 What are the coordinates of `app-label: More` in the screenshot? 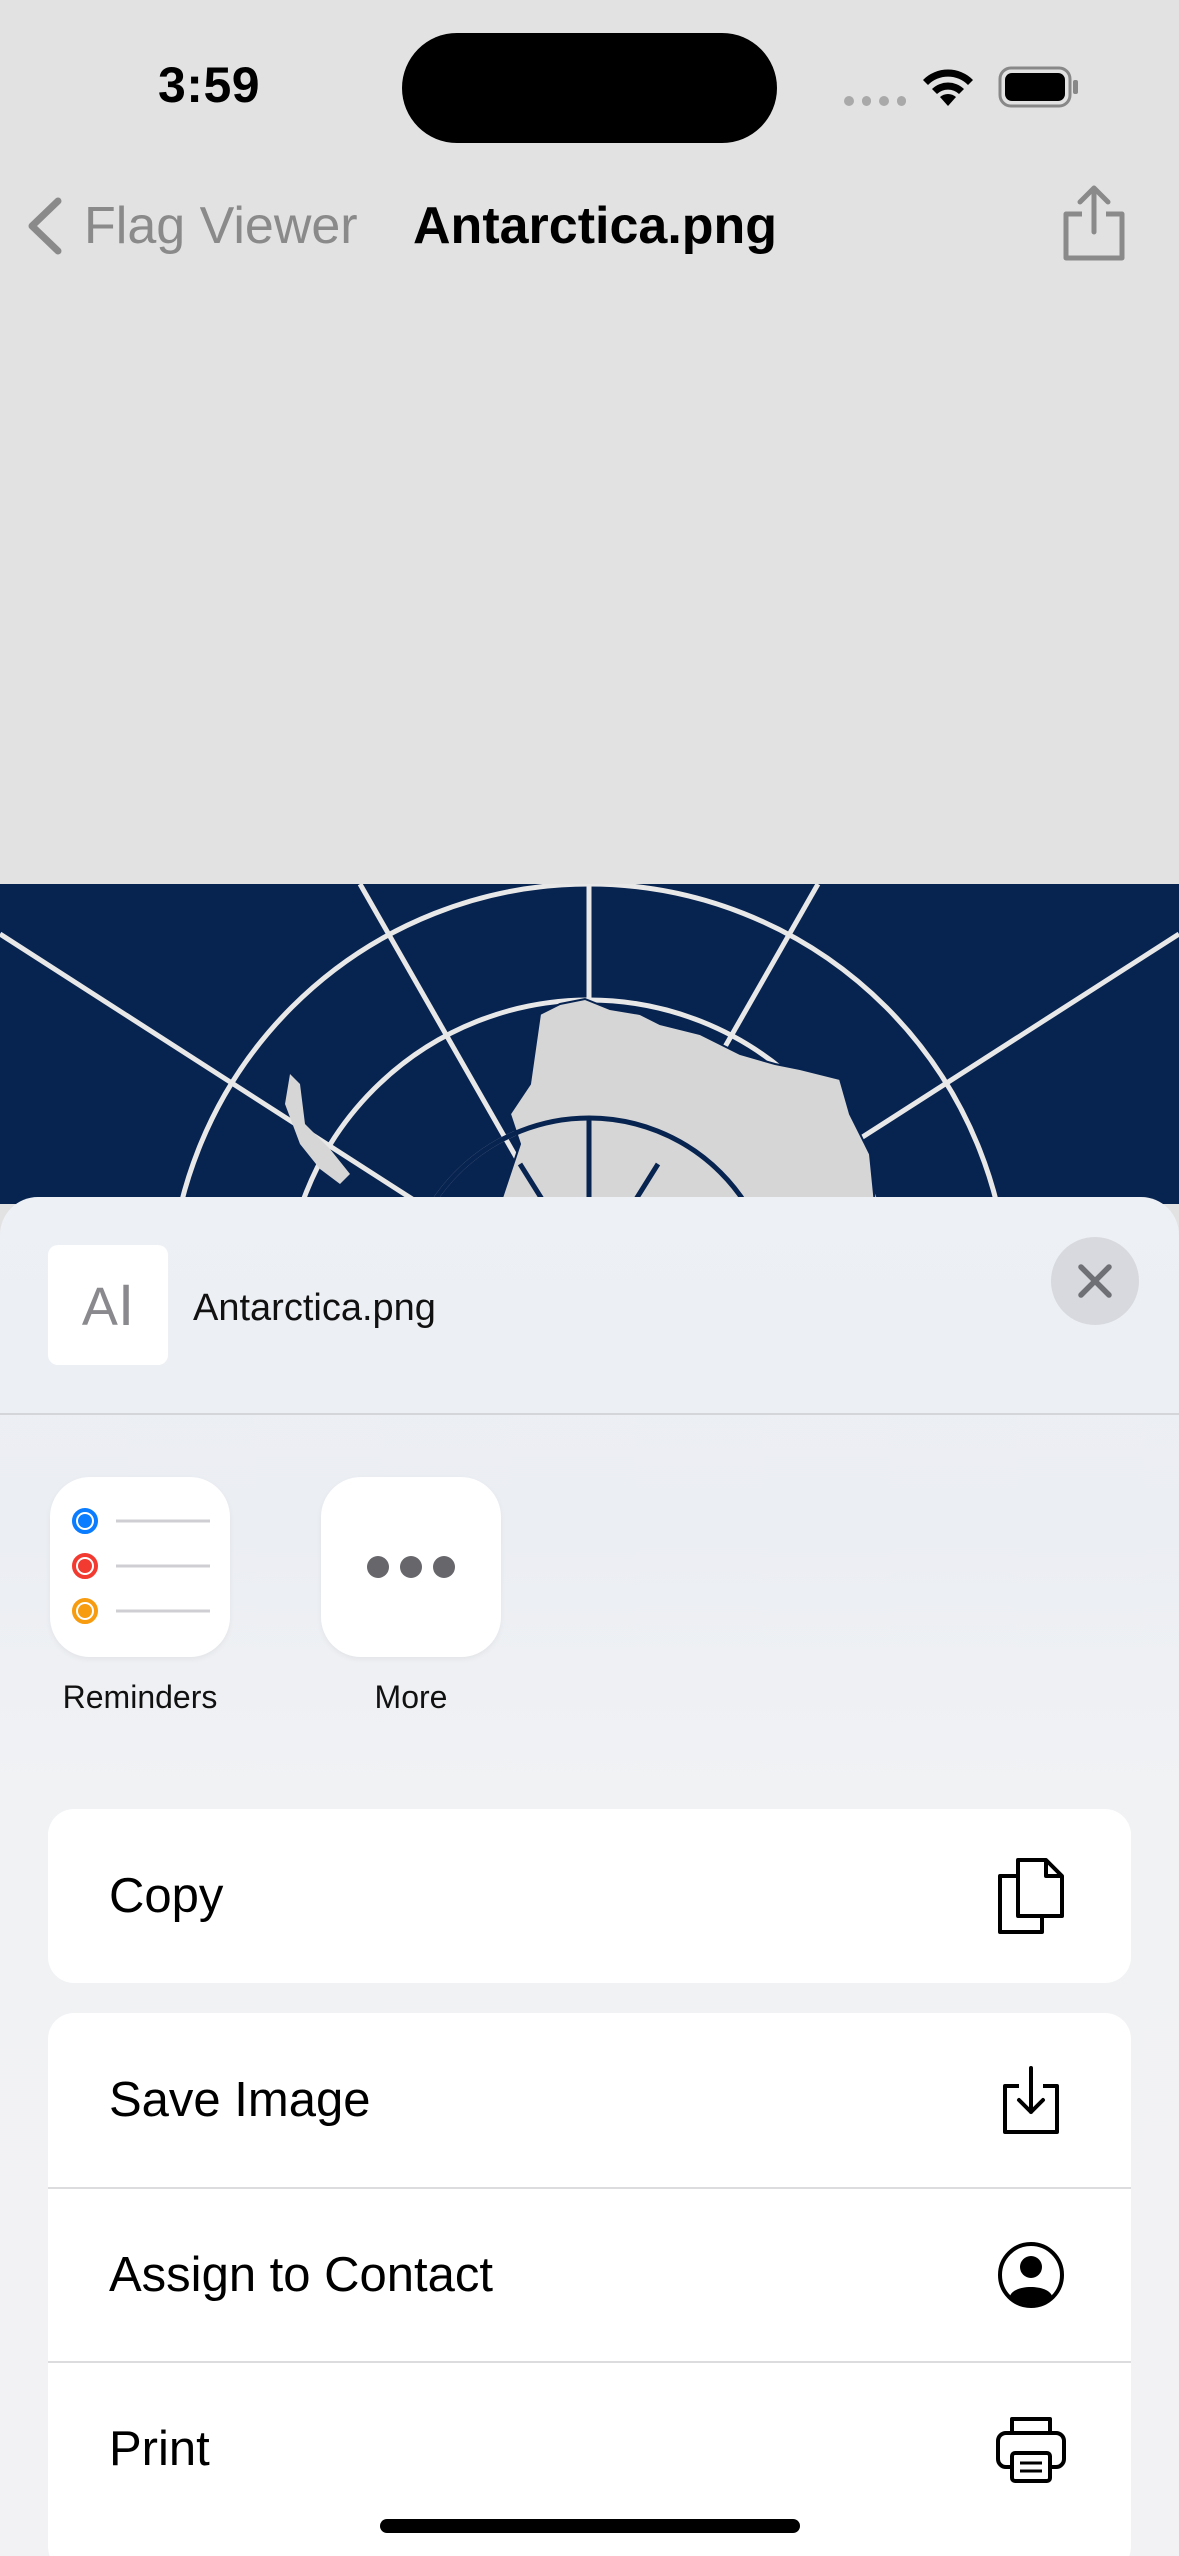 It's located at (411, 1697).